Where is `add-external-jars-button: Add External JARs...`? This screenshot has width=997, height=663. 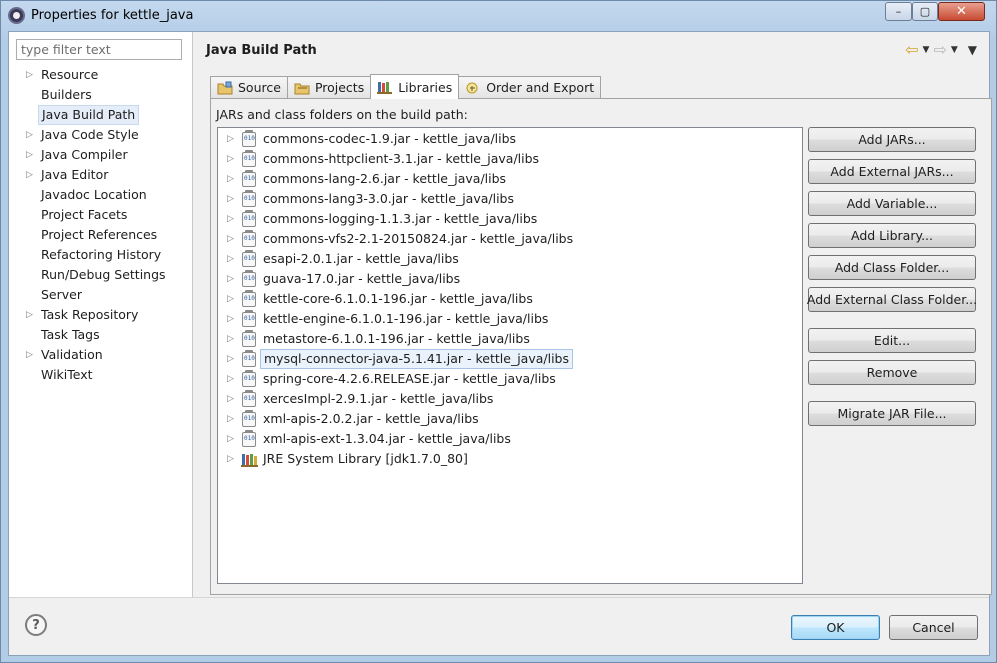
add-external-jars-button: Add External JARs... is located at coordinates (892, 171).